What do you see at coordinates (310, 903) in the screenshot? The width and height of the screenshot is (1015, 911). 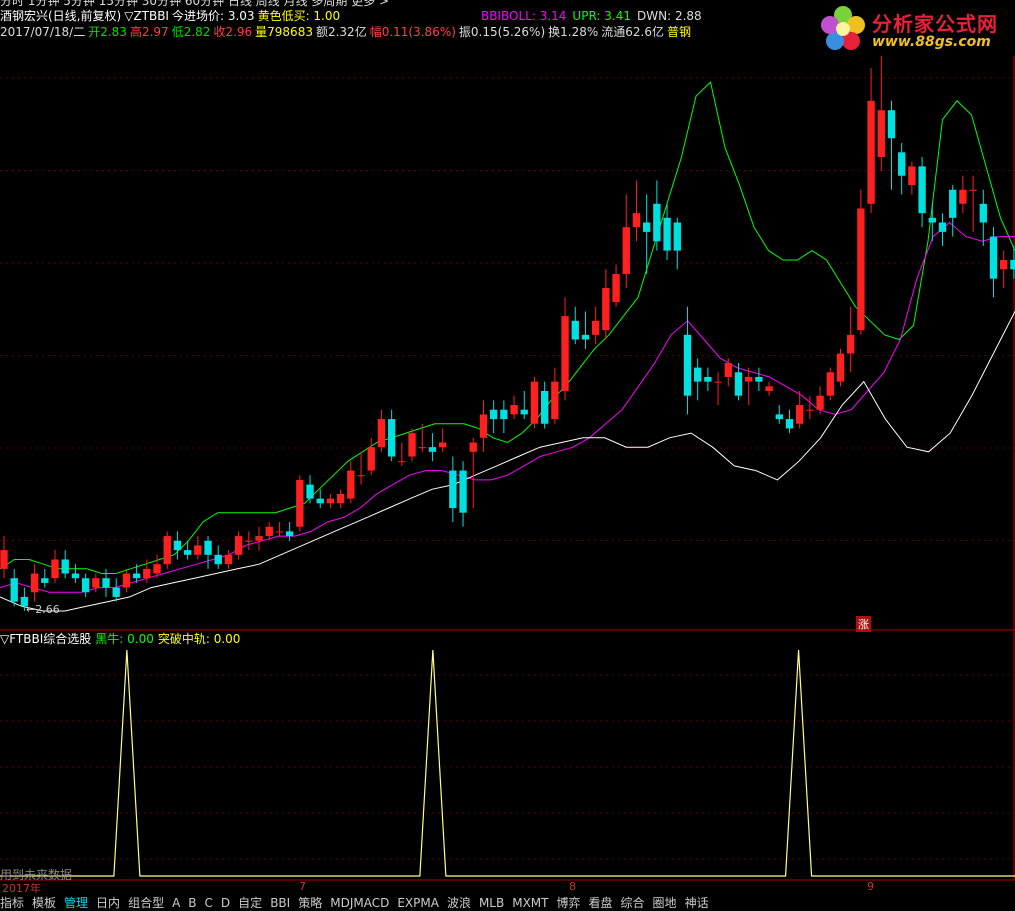 I see `indicator-tab: 策略` at bounding box center [310, 903].